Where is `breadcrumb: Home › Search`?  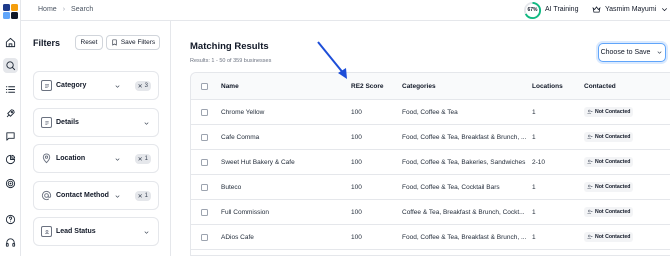
breadcrumb: Home › Search is located at coordinates (65, 9).